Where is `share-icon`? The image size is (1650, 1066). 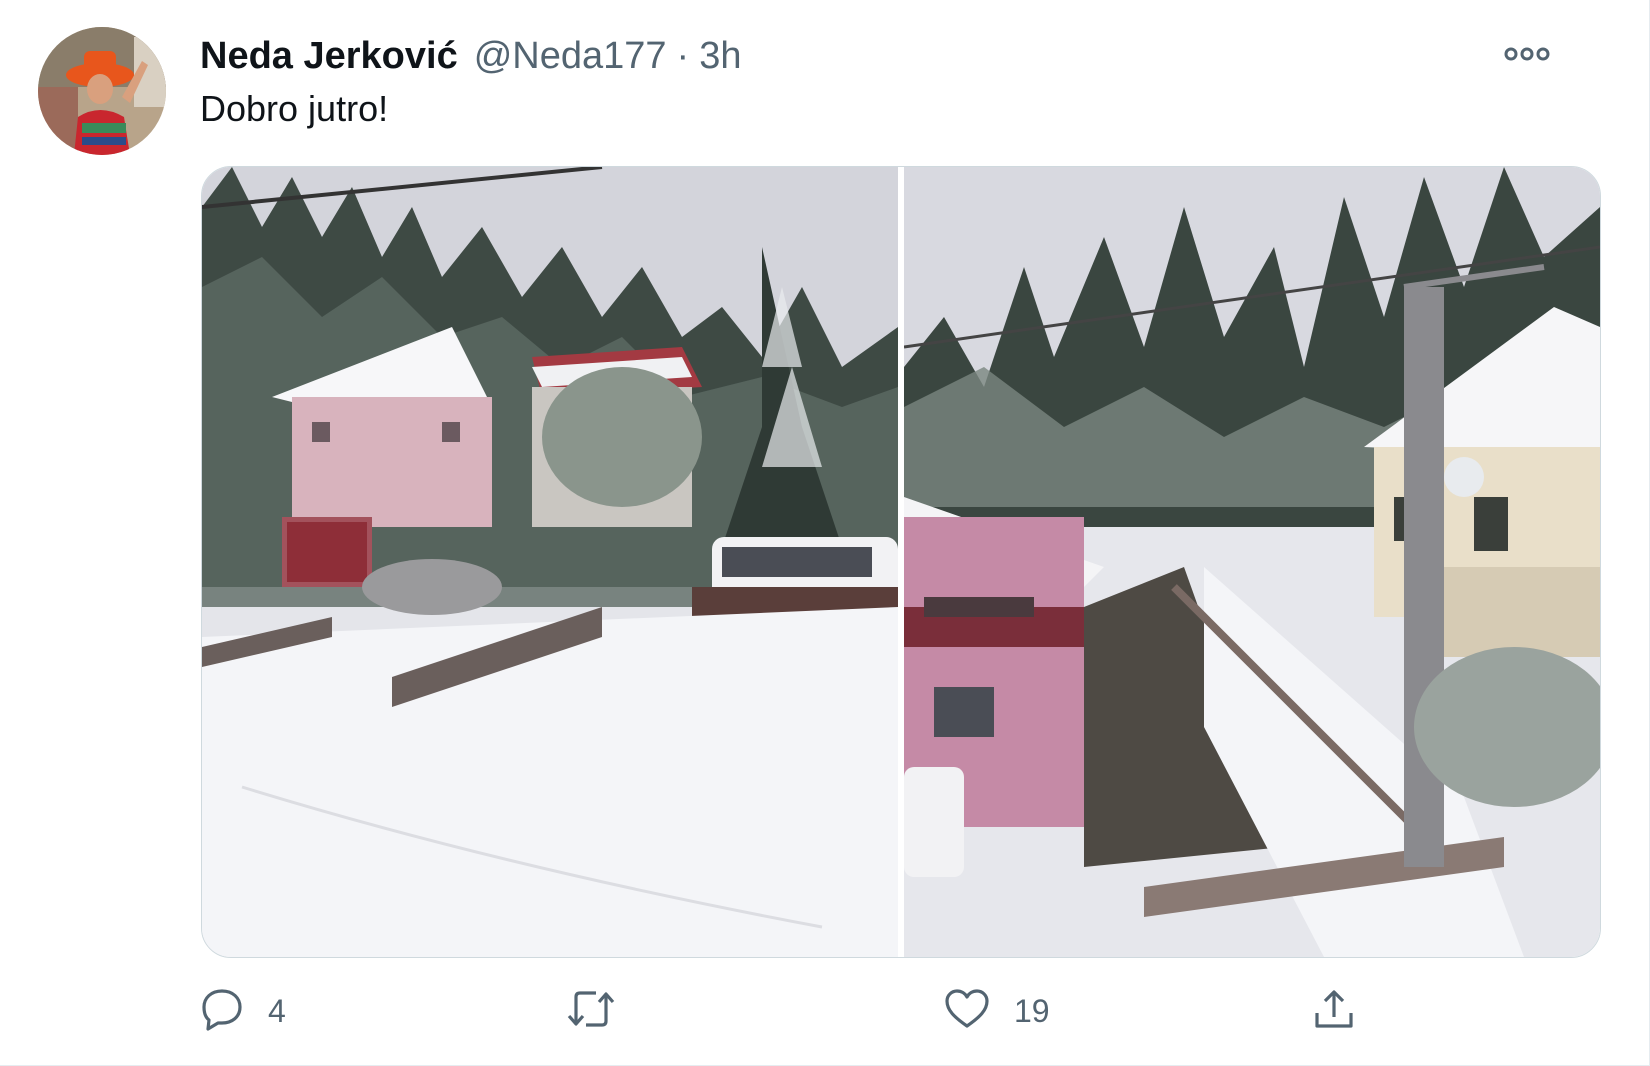
share-icon is located at coordinates (1334, 1011).